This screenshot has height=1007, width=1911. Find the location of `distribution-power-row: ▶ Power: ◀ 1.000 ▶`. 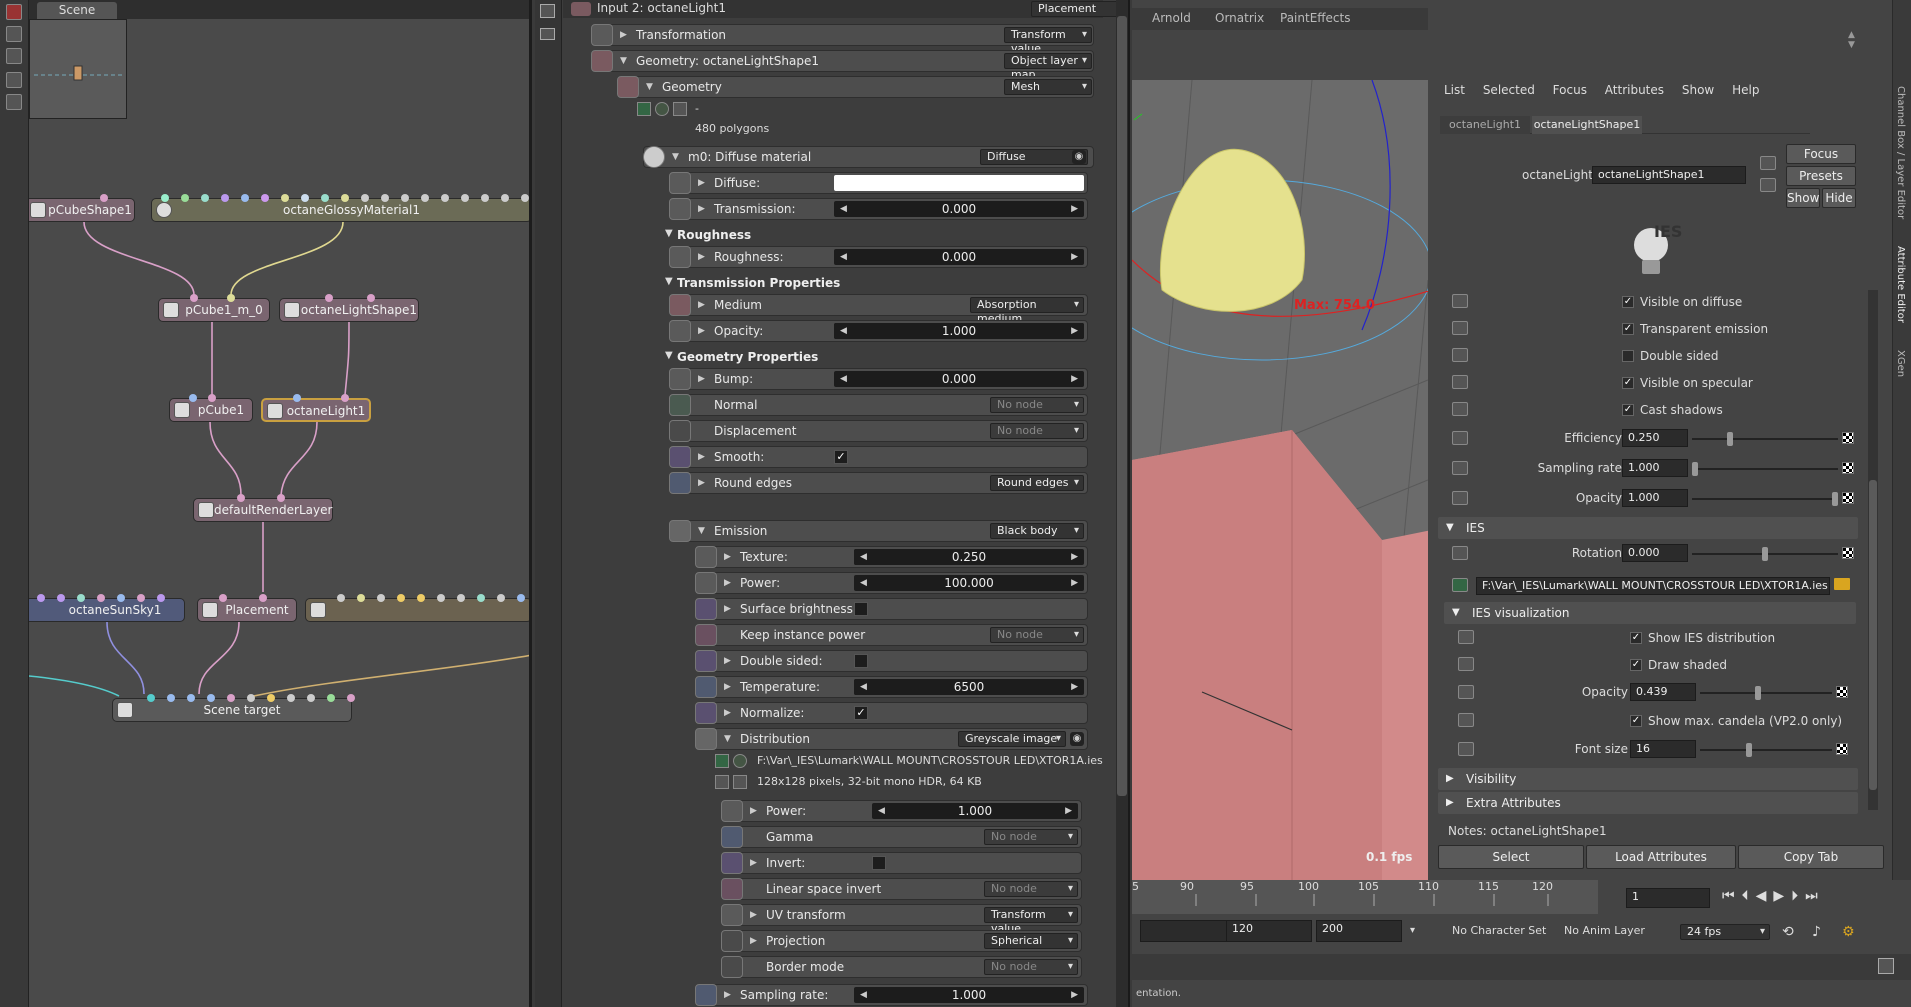

distribution-power-row: ▶ Power: ◀ 1.000 ▶ is located at coordinates (901, 811).